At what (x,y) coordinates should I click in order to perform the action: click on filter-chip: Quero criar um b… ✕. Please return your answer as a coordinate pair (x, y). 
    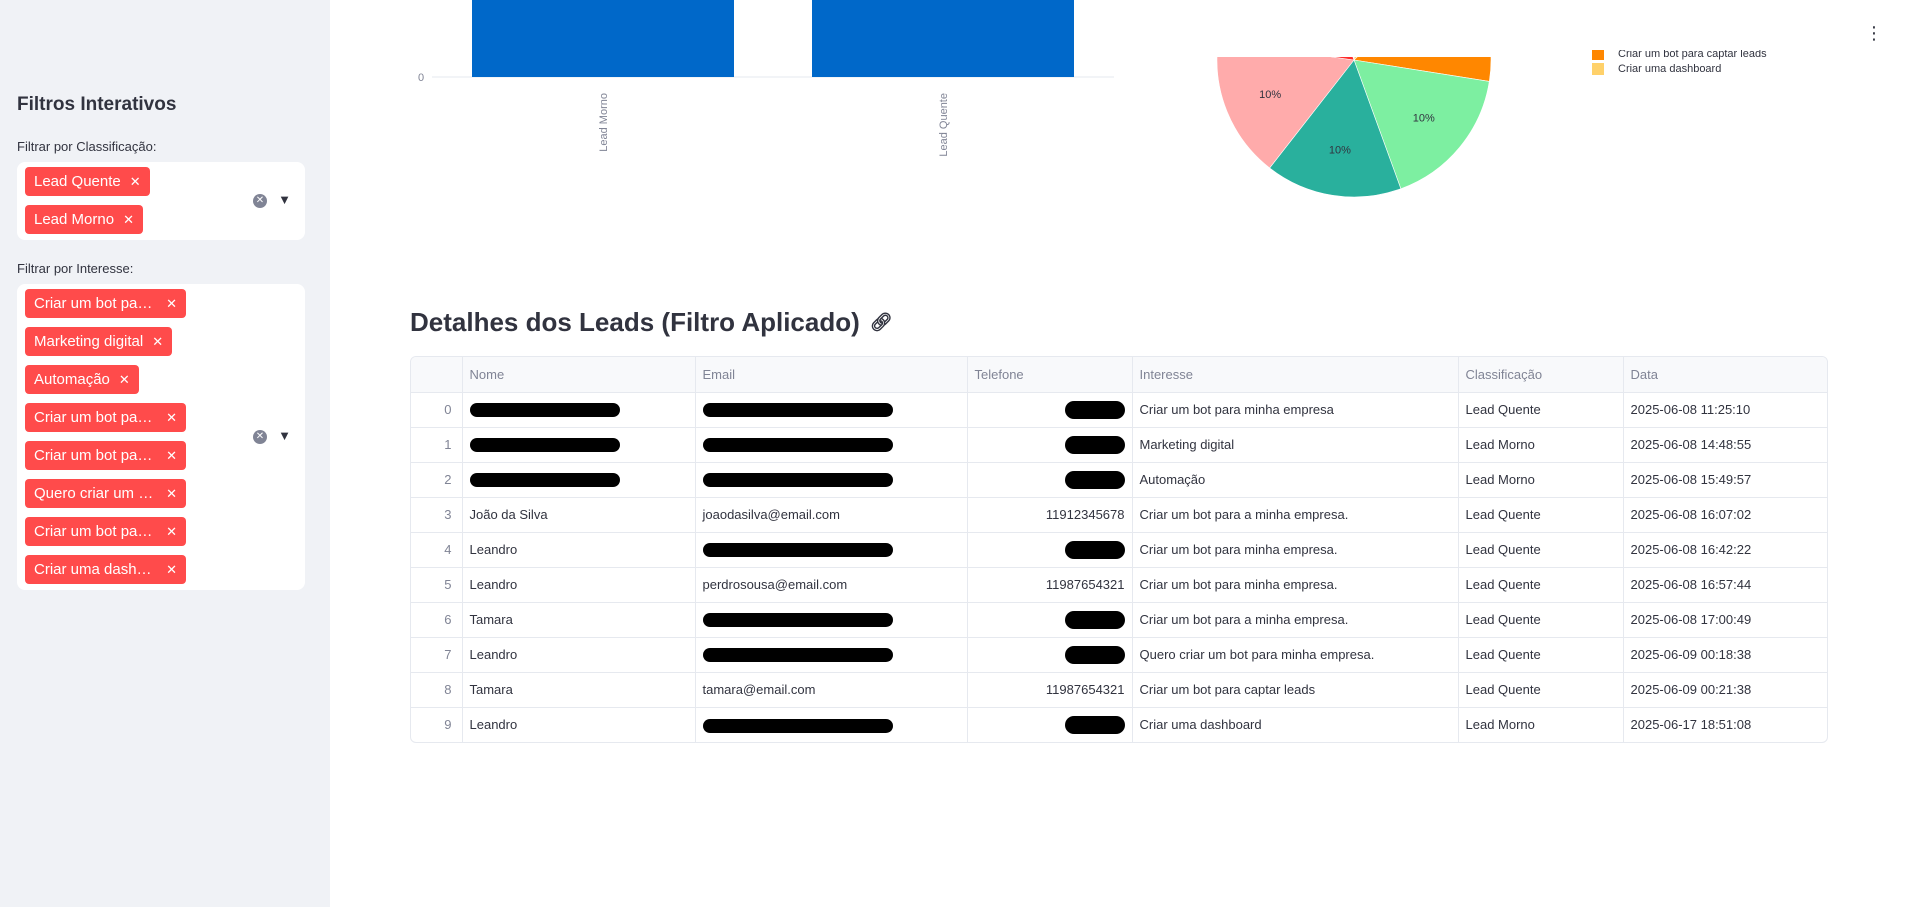
    Looking at the image, I should click on (105, 493).